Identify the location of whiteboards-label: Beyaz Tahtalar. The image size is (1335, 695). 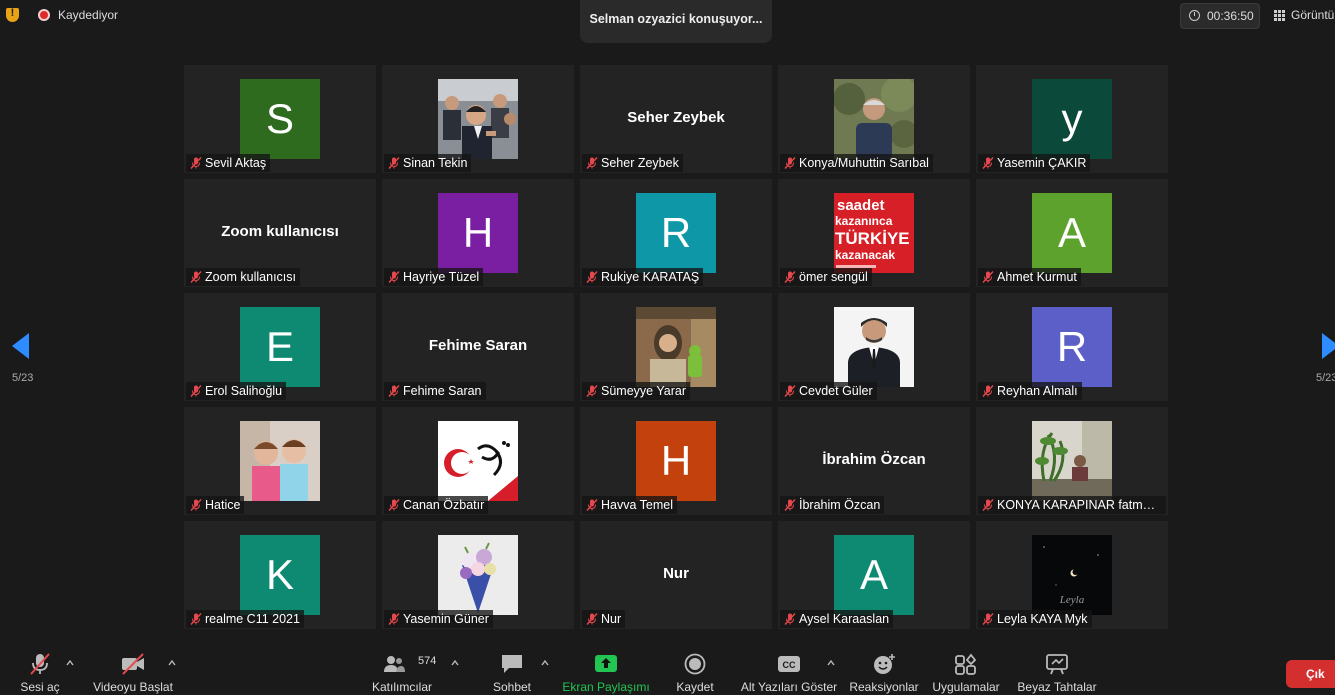
(1057, 687).